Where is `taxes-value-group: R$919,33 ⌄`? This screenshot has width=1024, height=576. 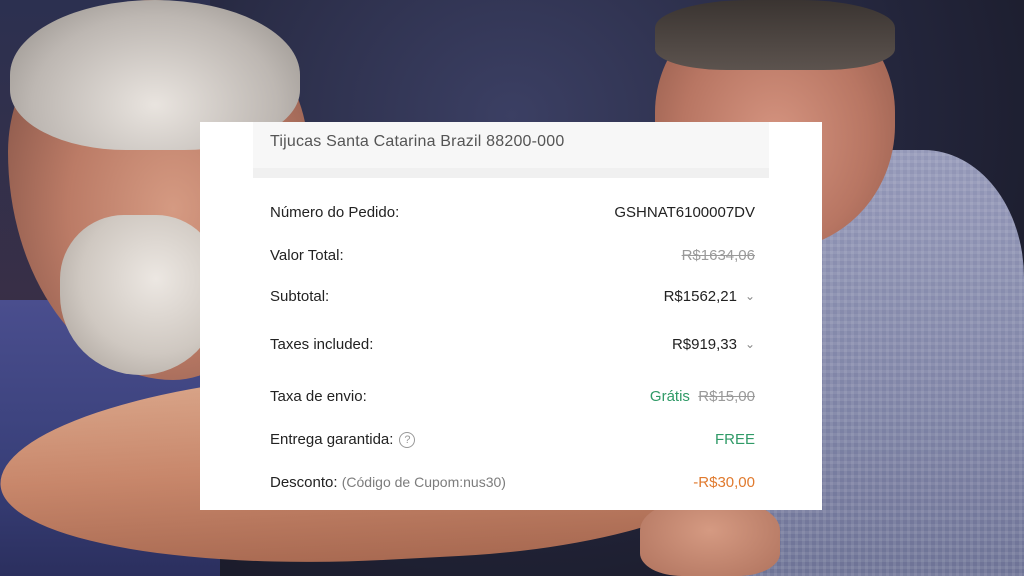
taxes-value-group: R$919,33 ⌄ is located at coordinates (713, 344).